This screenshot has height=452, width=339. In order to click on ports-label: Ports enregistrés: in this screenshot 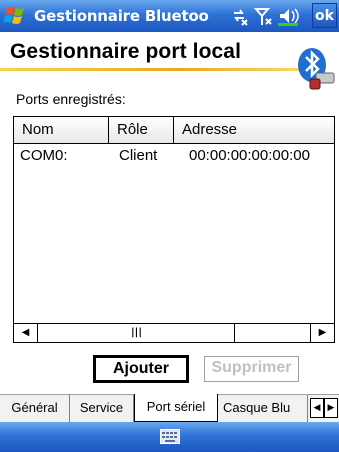, I will do `click(71, 99)`.